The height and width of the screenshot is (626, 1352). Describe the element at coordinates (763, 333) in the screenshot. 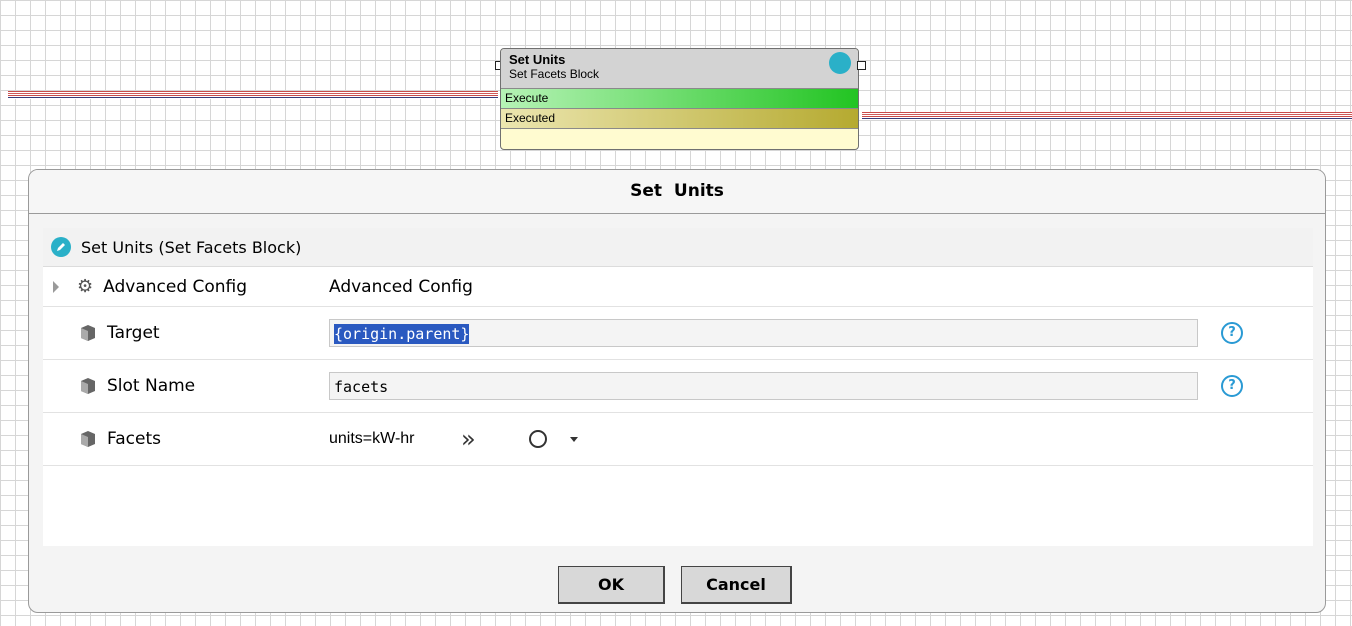

I see `target-input: {origin.parent}` at that location.